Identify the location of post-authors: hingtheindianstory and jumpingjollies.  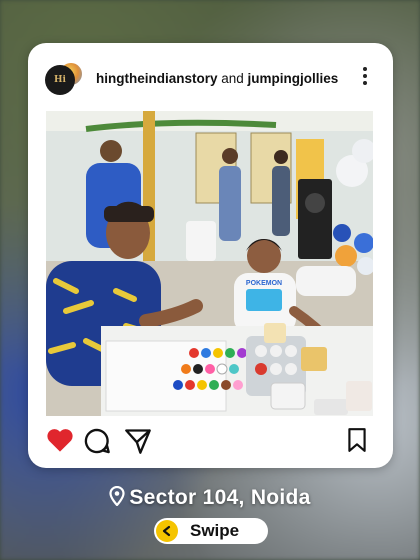
(217, 78).